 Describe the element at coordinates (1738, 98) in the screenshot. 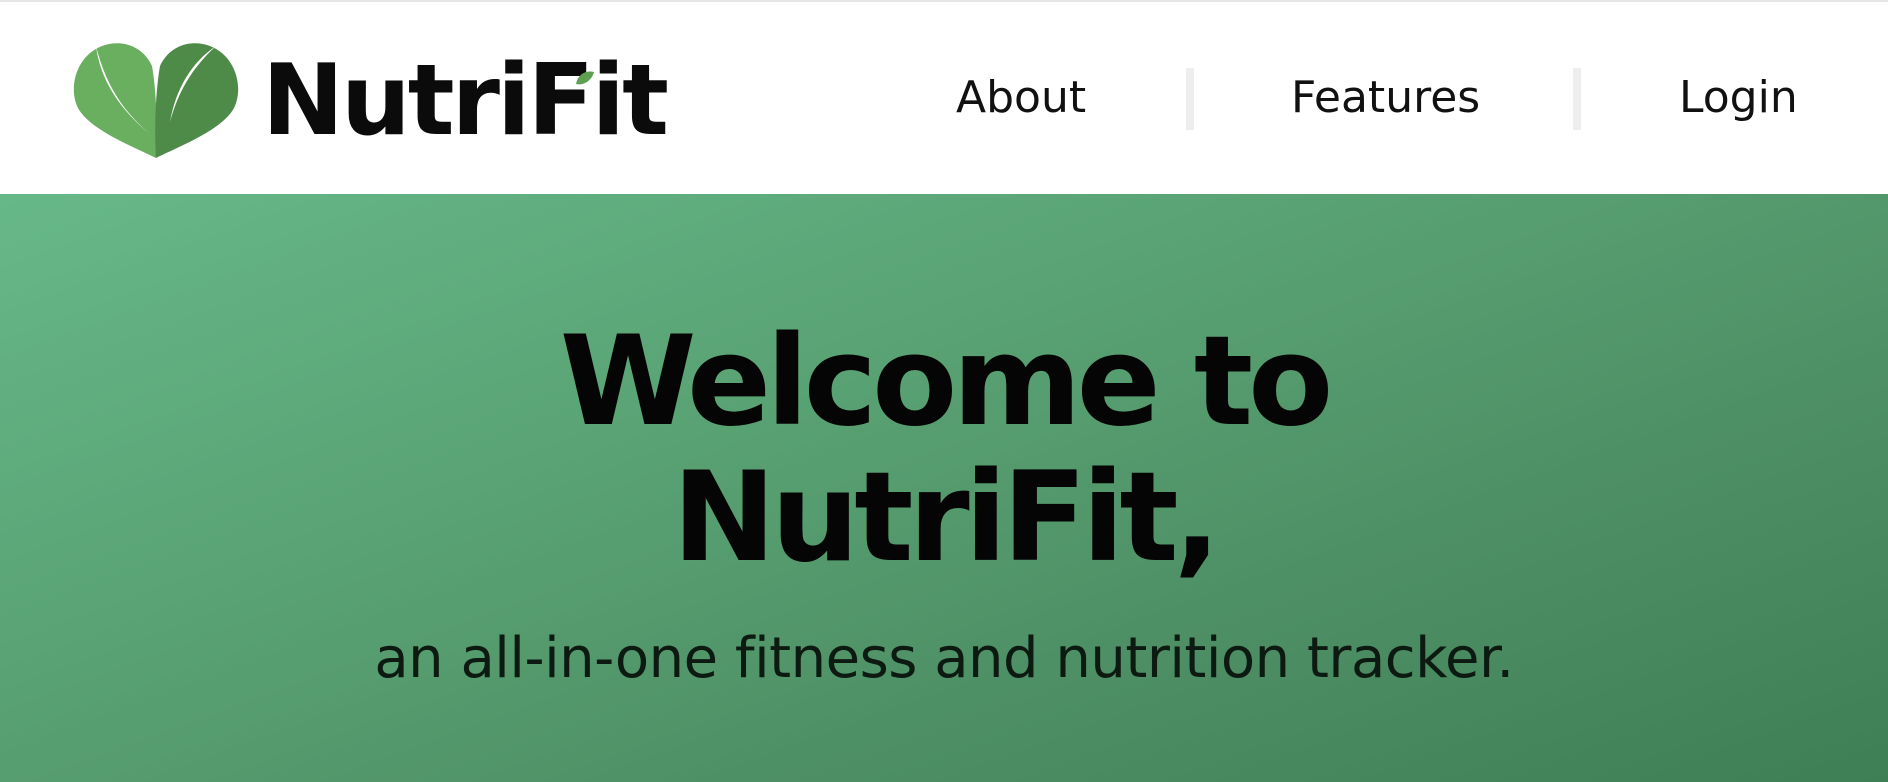

I see `nav-link-login: Login` at that location.